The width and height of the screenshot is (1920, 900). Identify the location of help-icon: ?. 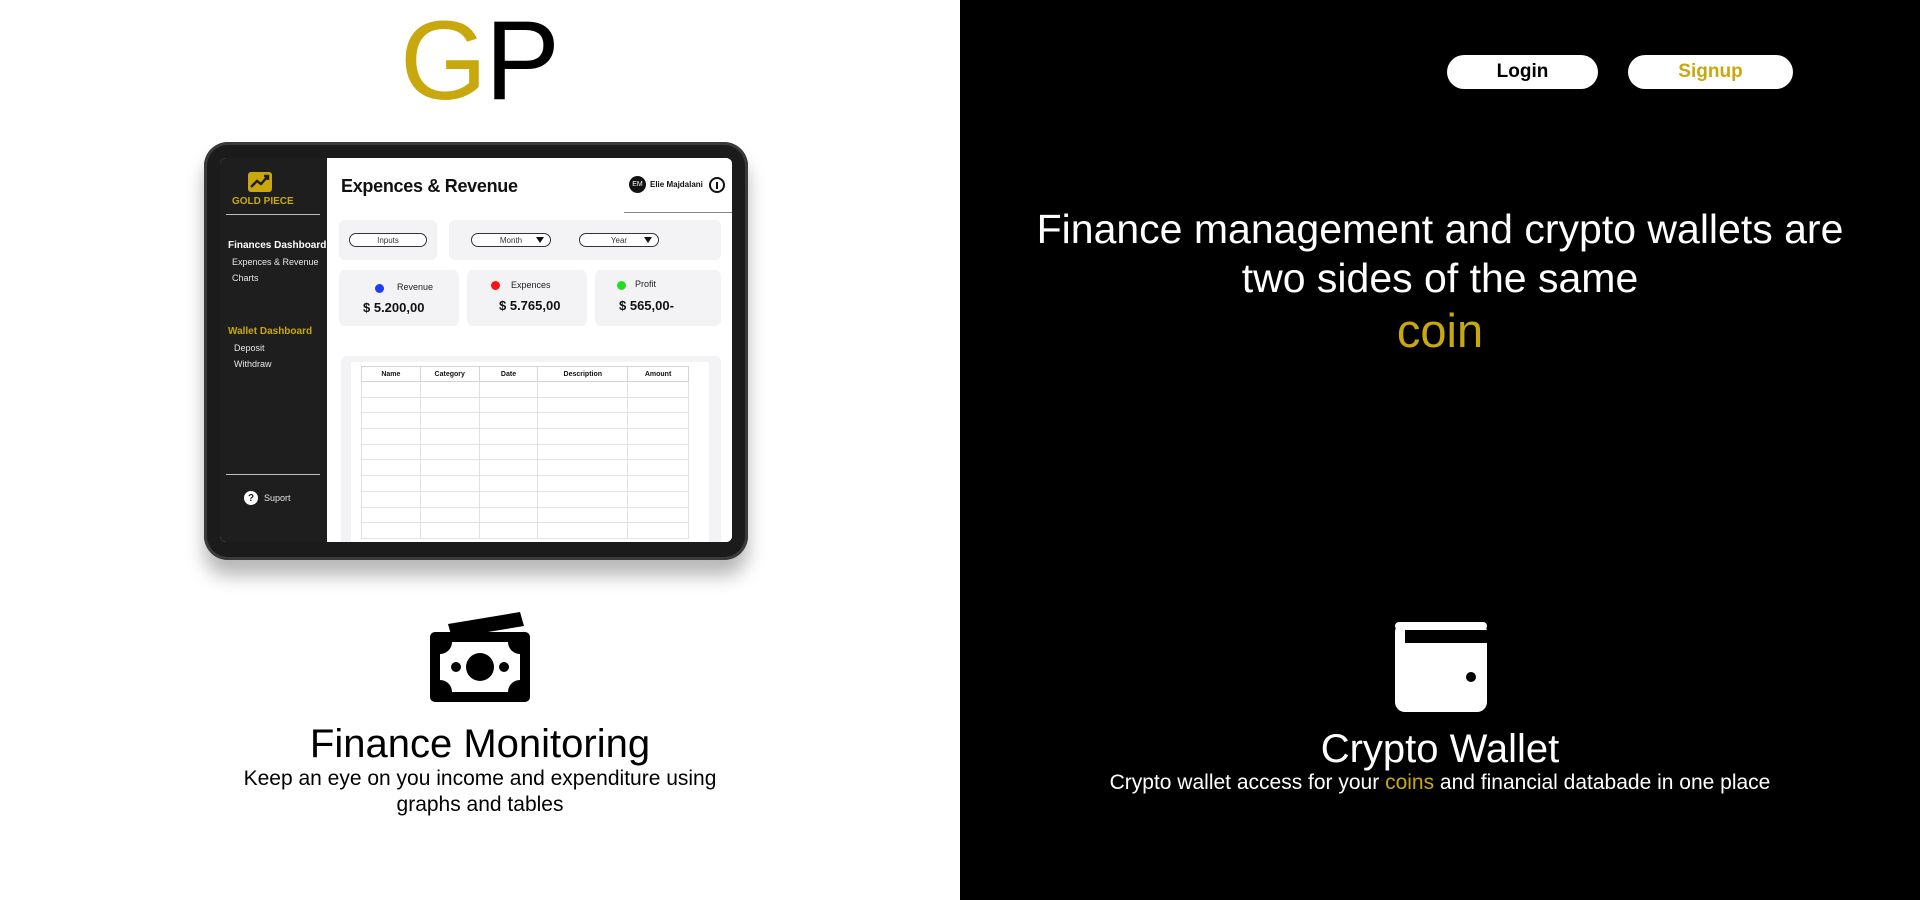
(251, 498).